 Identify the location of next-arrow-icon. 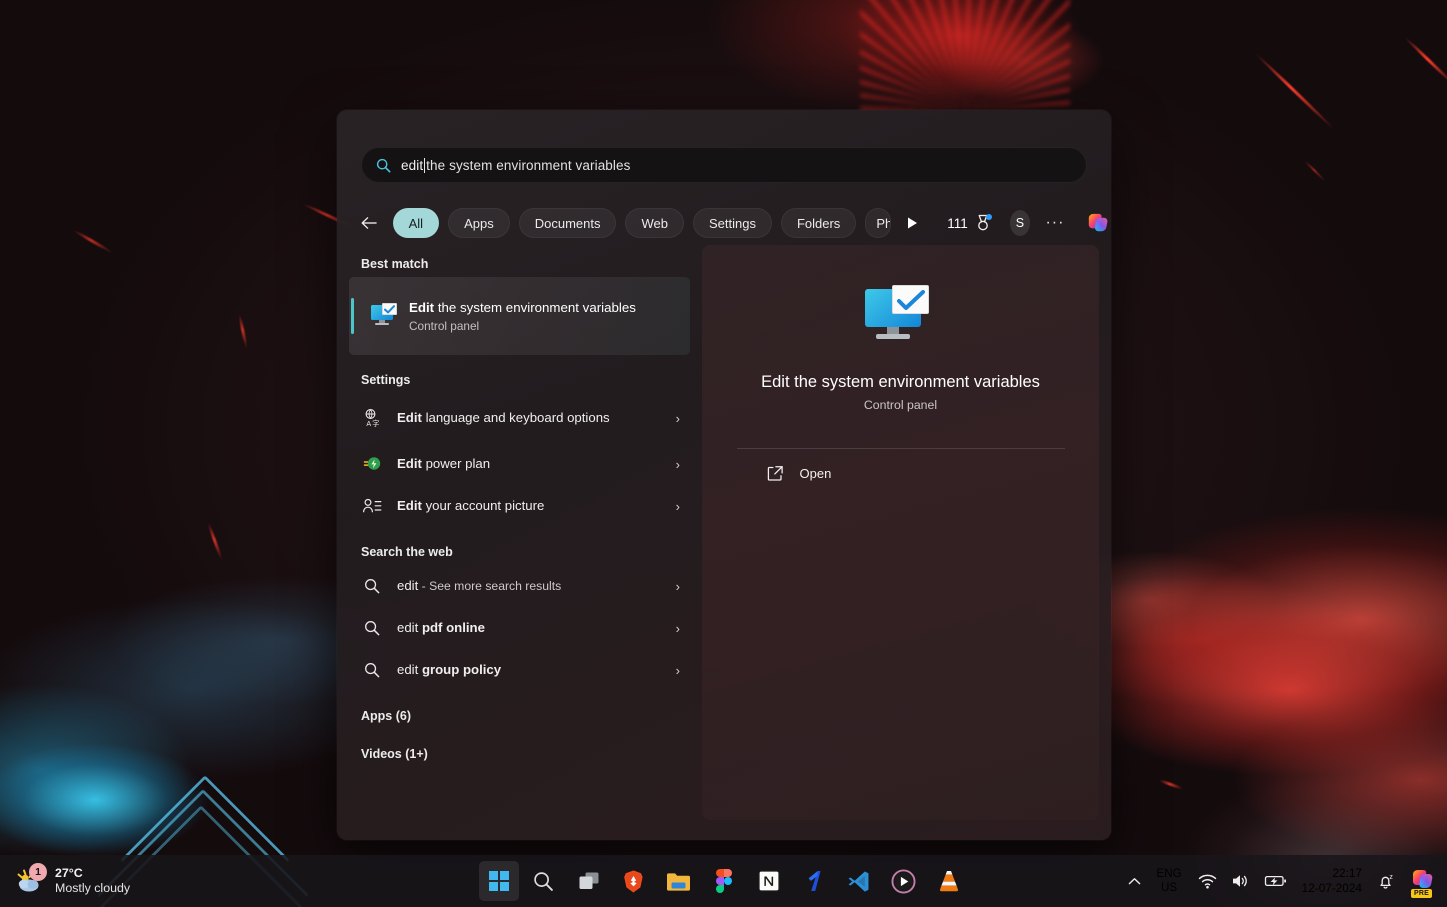
(913, 223).